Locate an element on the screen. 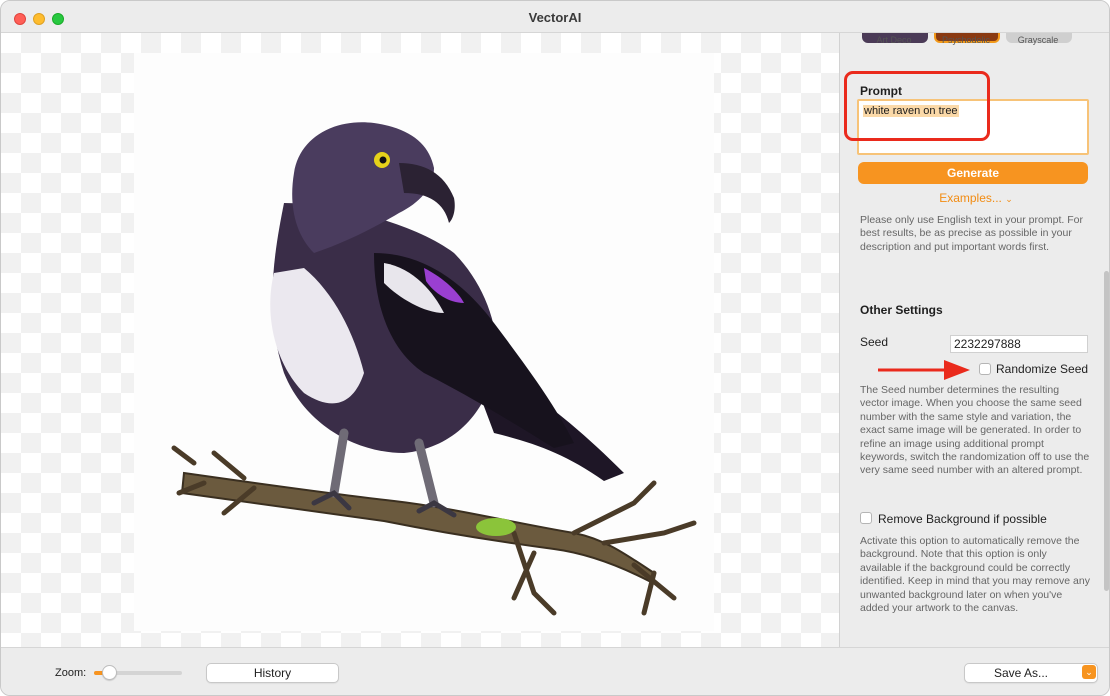  generate-button: Generate is located at coordinates (973, 173).